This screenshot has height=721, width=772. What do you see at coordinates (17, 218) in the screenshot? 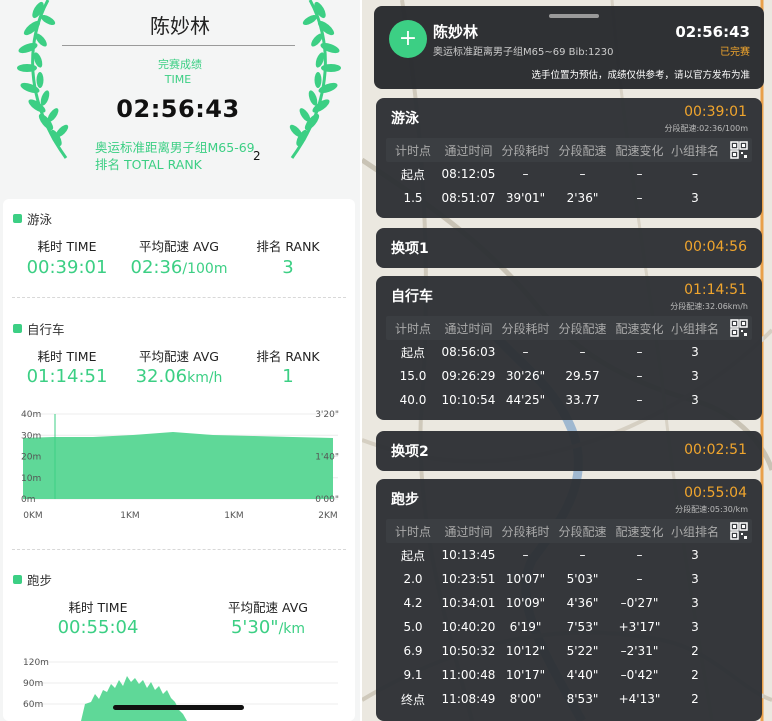
I see `swim-dot-icon` at bounding box center [17, 218].